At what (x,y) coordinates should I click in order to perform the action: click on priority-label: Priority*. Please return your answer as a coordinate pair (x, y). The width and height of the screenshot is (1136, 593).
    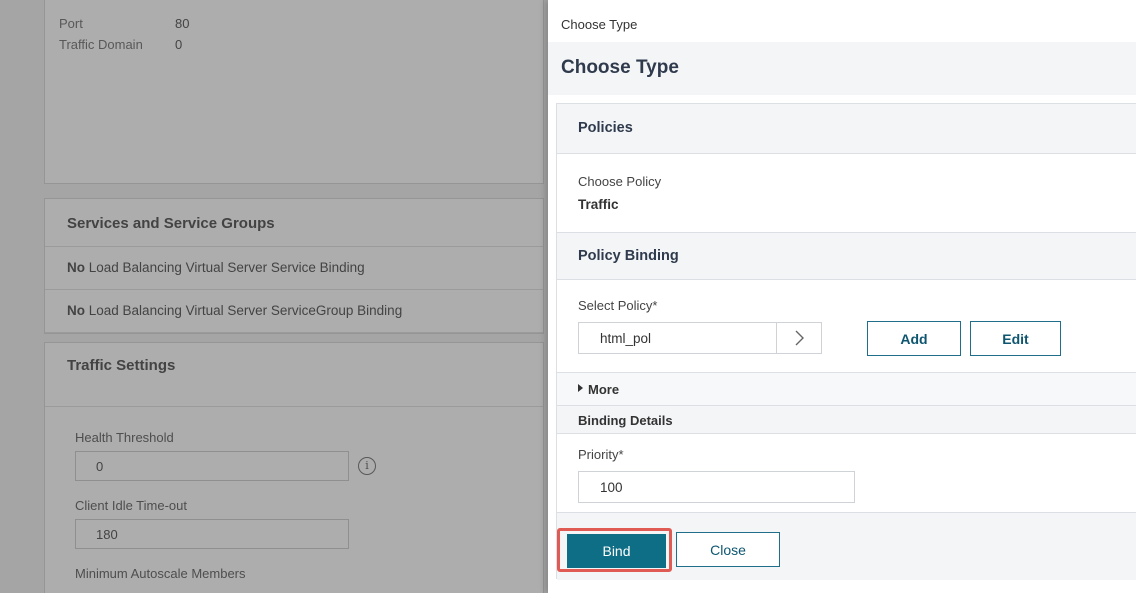
    Looking at the image, I should click on (601, 454).